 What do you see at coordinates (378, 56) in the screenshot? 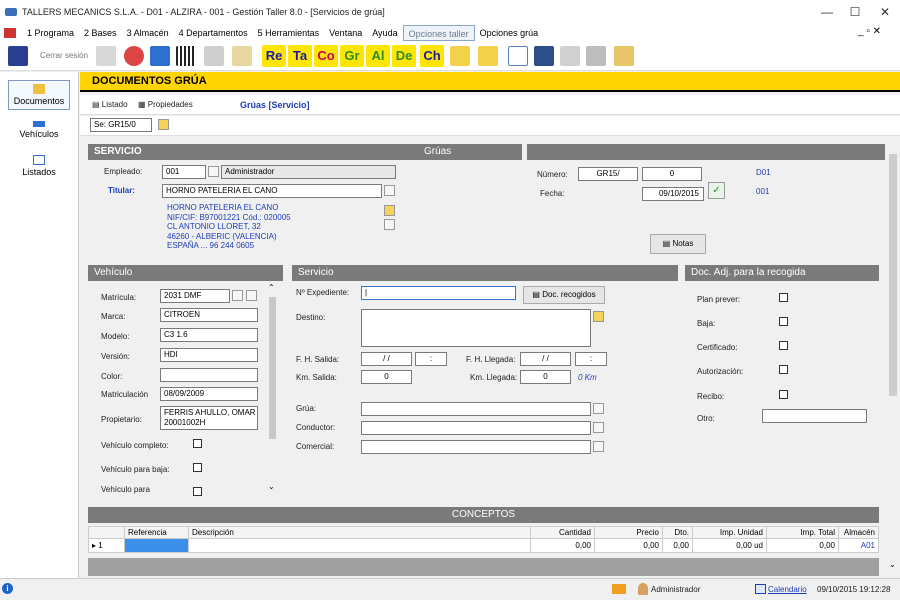
I see `al-button: Al` at bounding box center [378, 56].